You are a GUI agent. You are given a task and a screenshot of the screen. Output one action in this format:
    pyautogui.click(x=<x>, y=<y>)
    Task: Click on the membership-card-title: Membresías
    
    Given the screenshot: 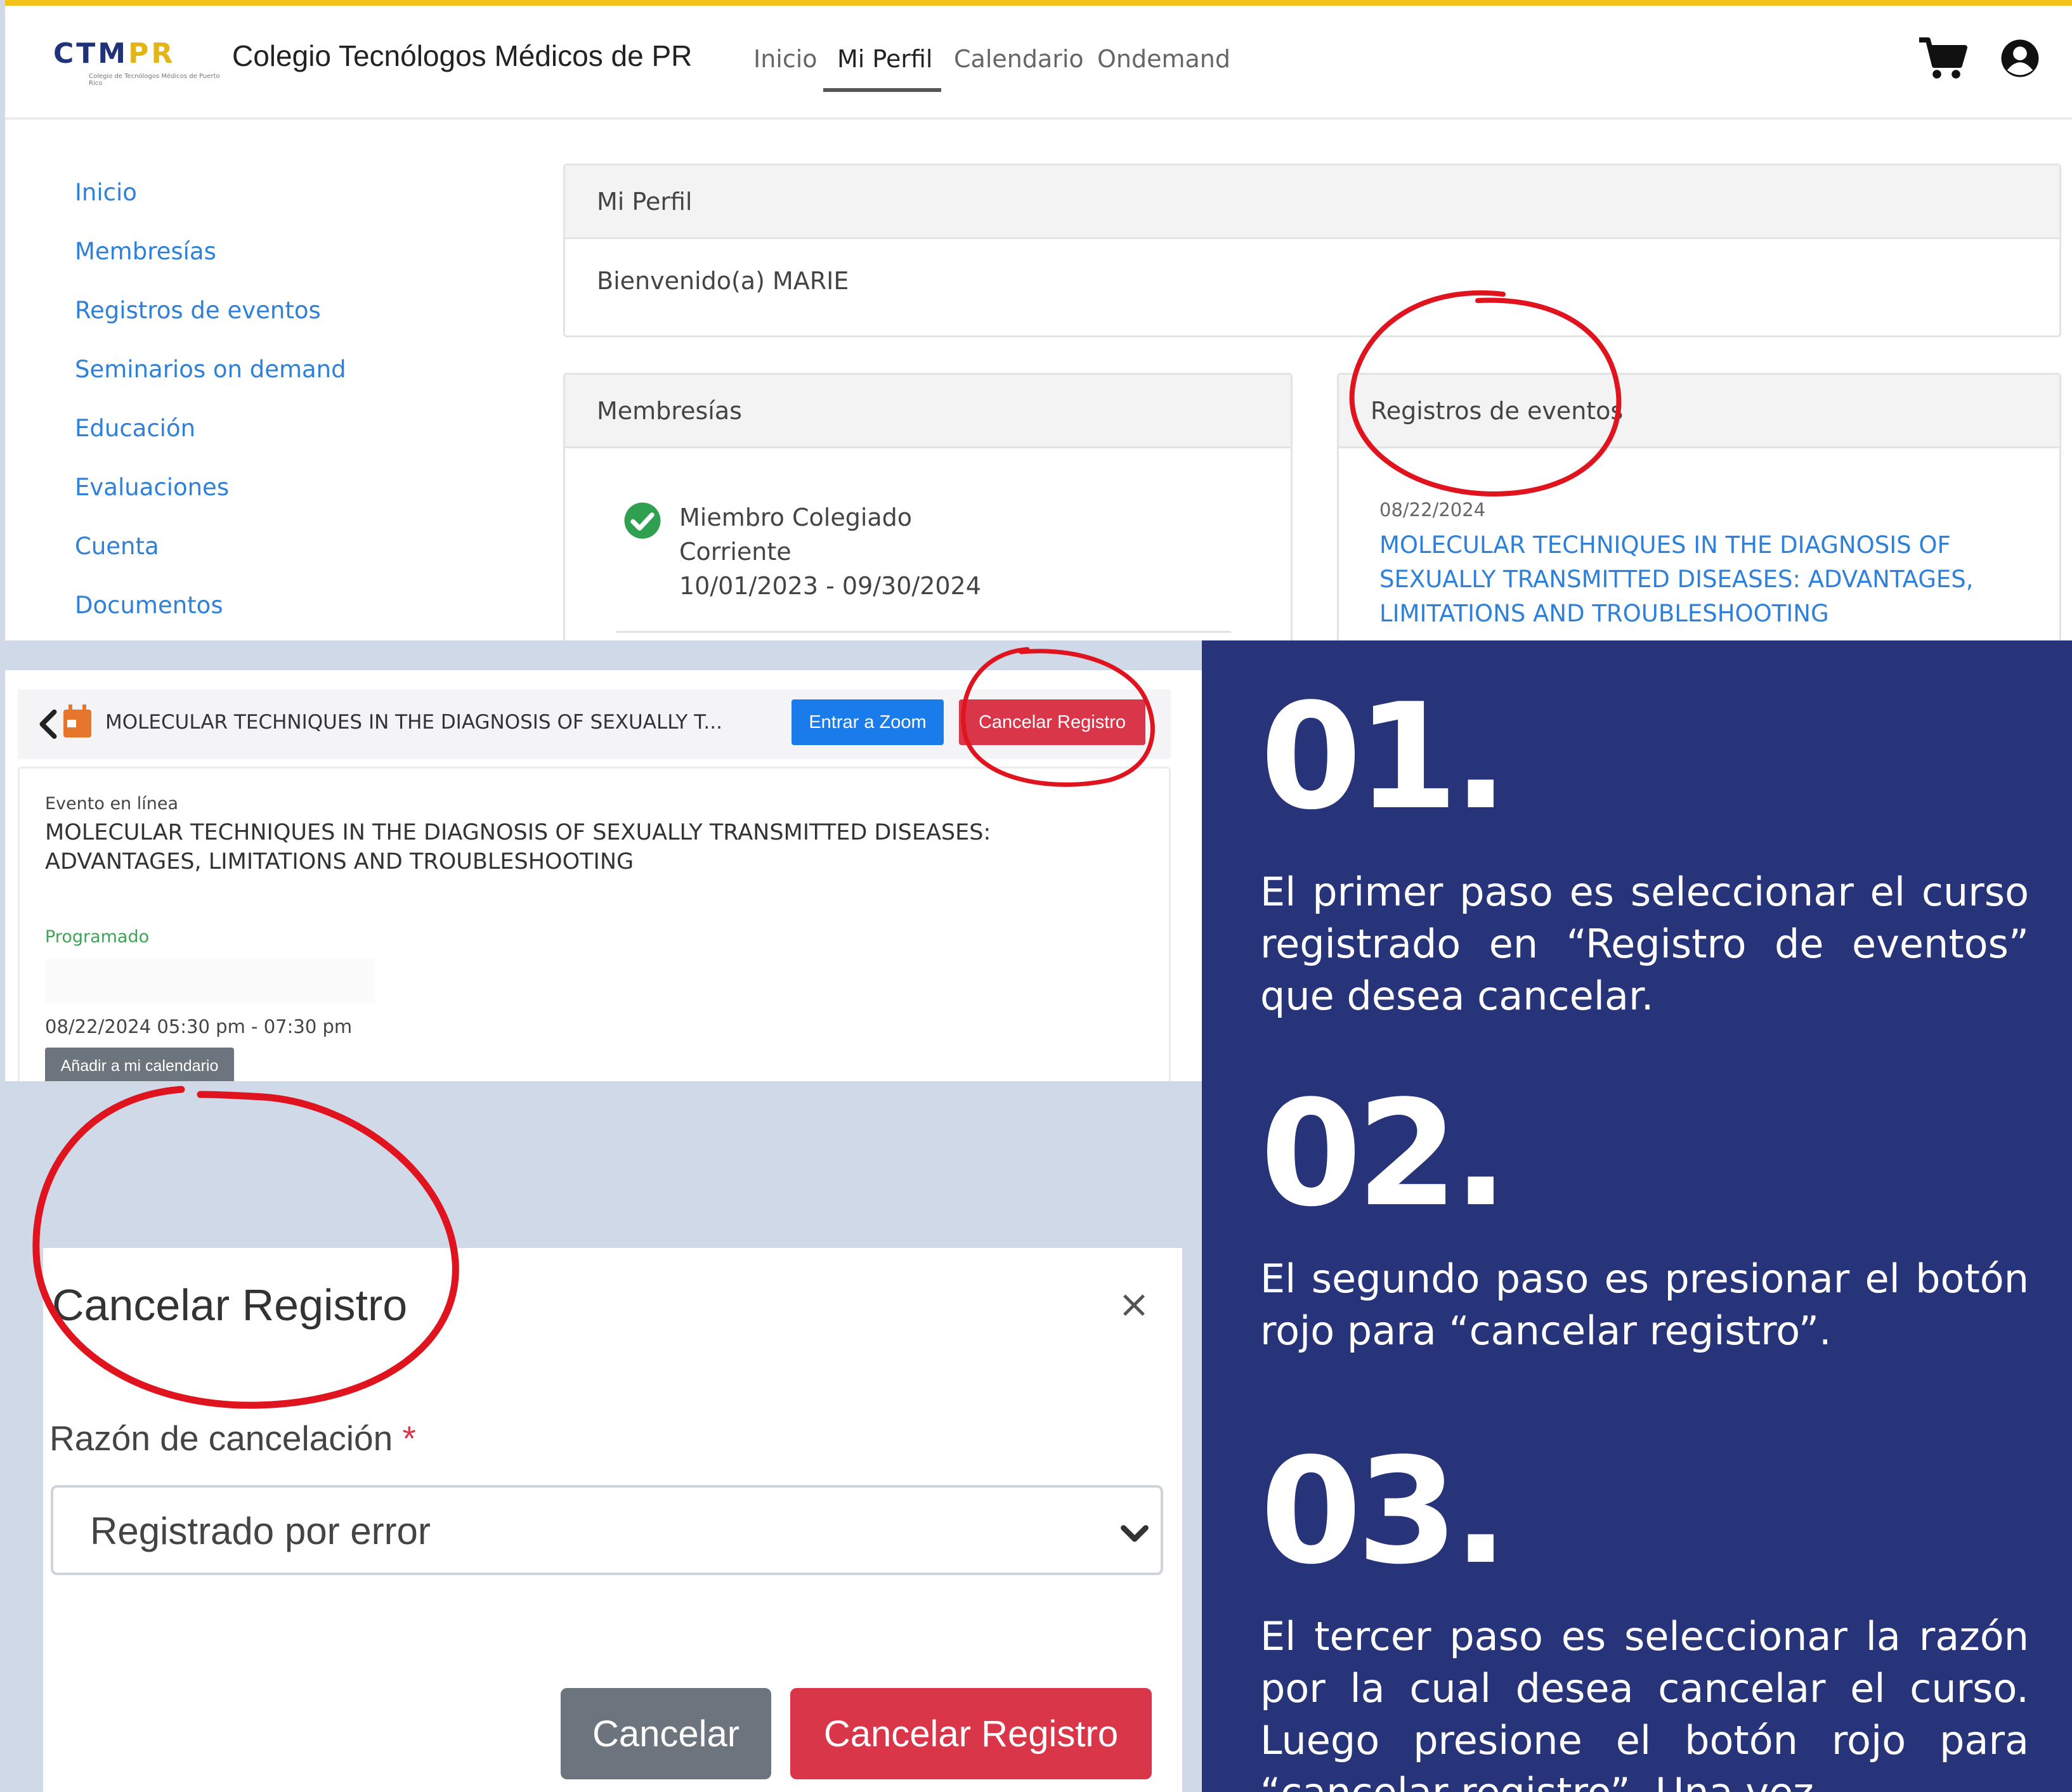 What is the action you would take?
    pyautogui.click(x=928, y=411)
    